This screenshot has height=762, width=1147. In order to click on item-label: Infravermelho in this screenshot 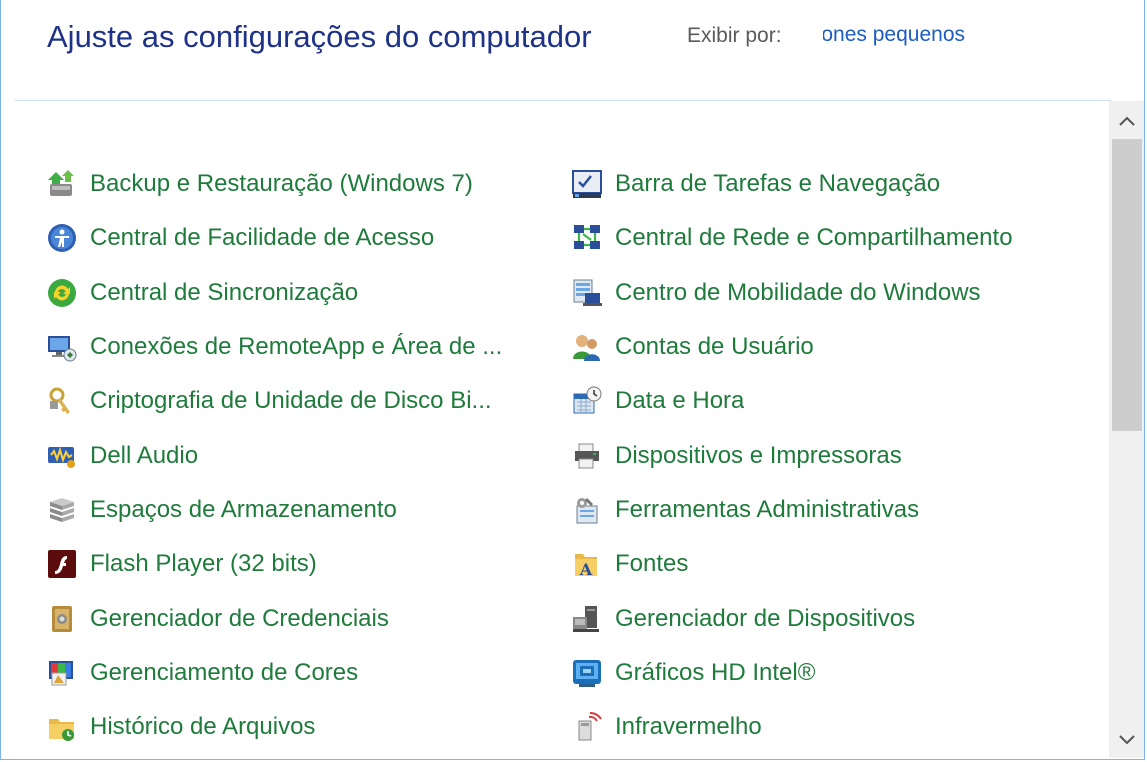, I will do `click(688, 727)`.